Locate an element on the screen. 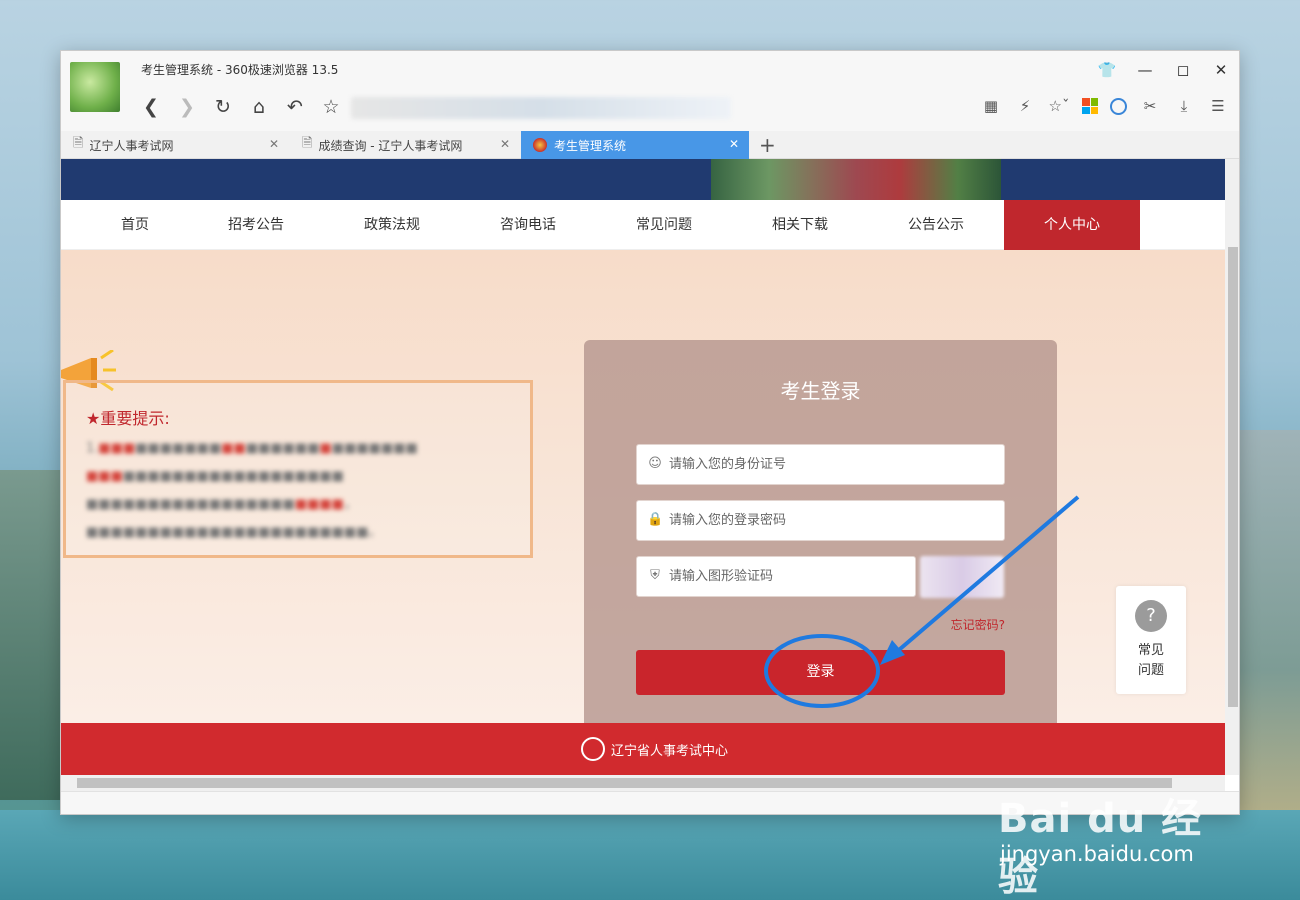 The height and width of the screenshot is (900, 1300). scroll-thumb is located at coordinates (1233, 477).